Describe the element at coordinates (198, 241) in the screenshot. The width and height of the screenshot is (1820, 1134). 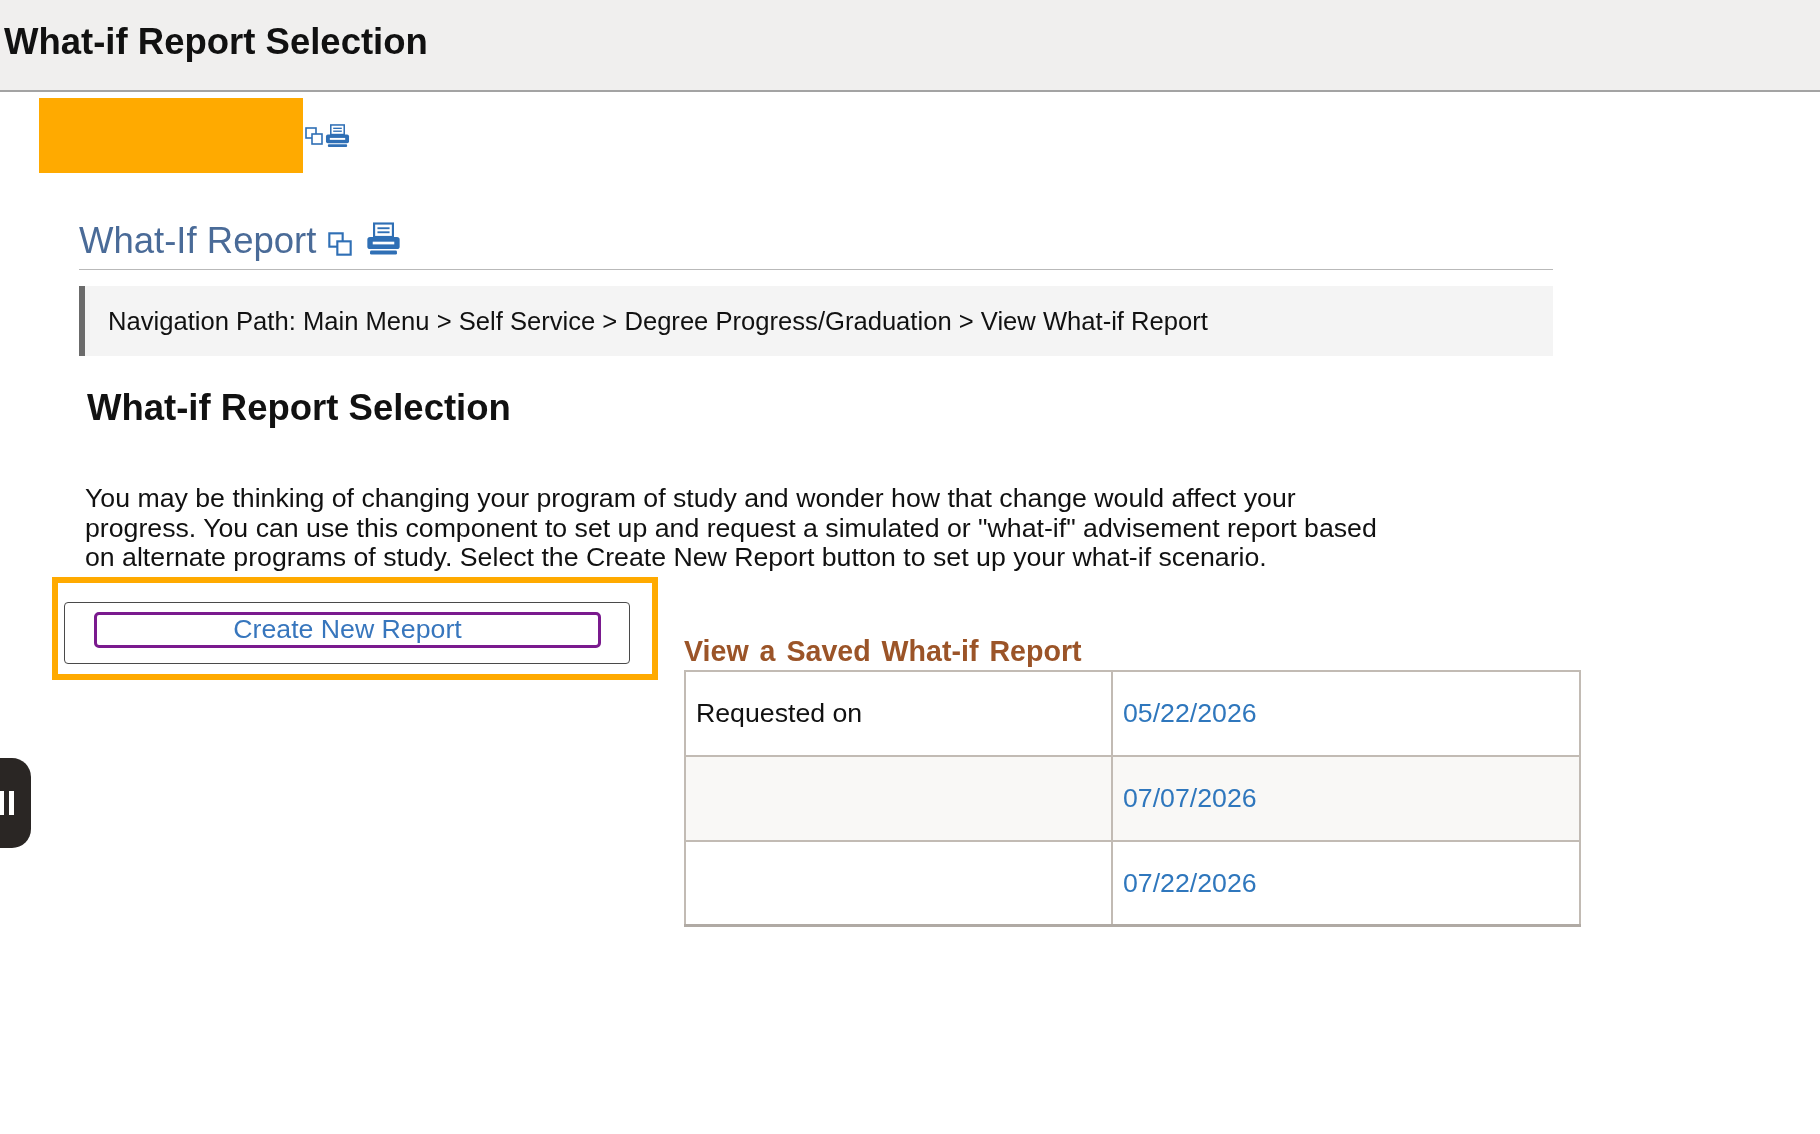
I see `report-heading: What-If Report` at that location.